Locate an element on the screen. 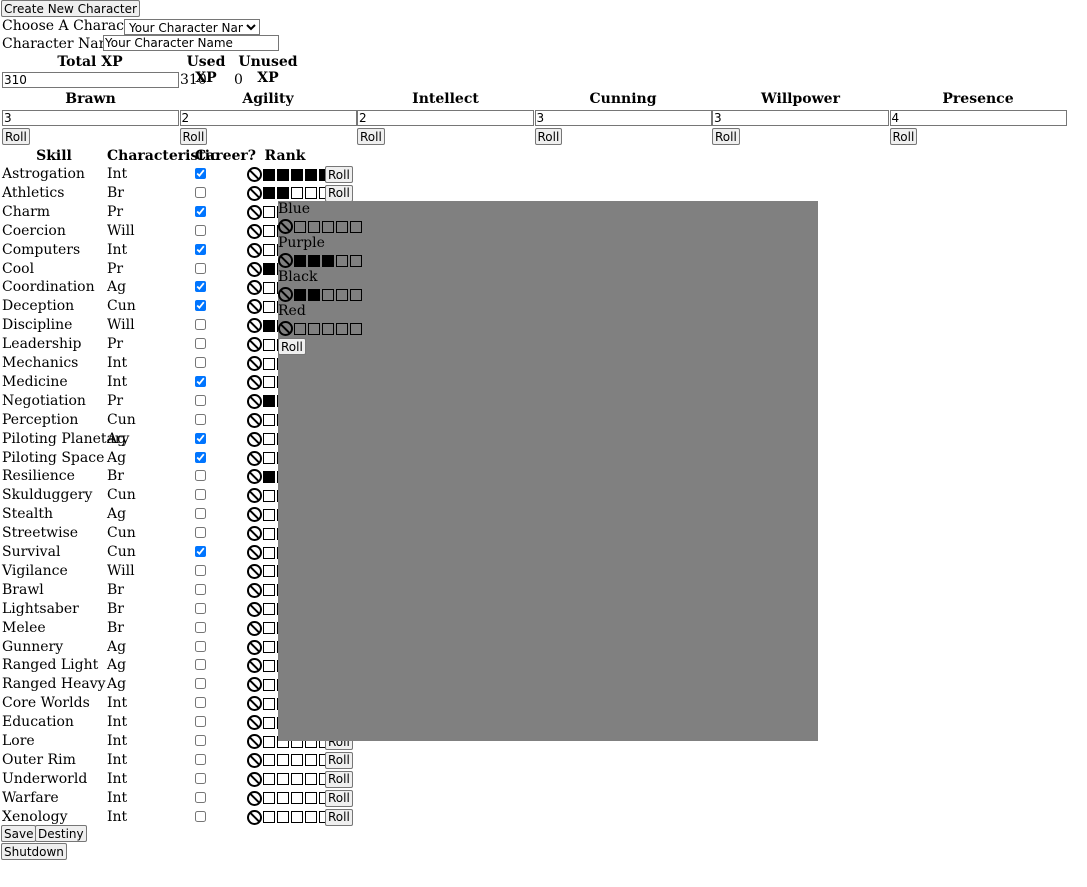 The height and width of the screenshot is (887, 1087). create-new-character-button: Create New Character is located at coordinates (70, 8).